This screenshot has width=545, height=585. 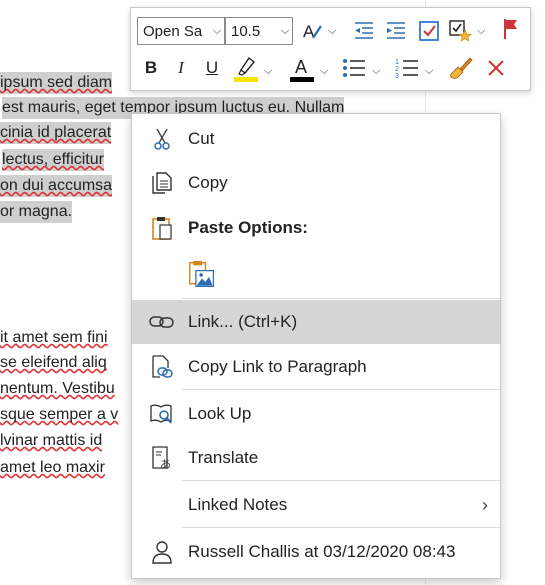 I want to click on document-line-text: it amet sem fini, so click(x=54, y=337).